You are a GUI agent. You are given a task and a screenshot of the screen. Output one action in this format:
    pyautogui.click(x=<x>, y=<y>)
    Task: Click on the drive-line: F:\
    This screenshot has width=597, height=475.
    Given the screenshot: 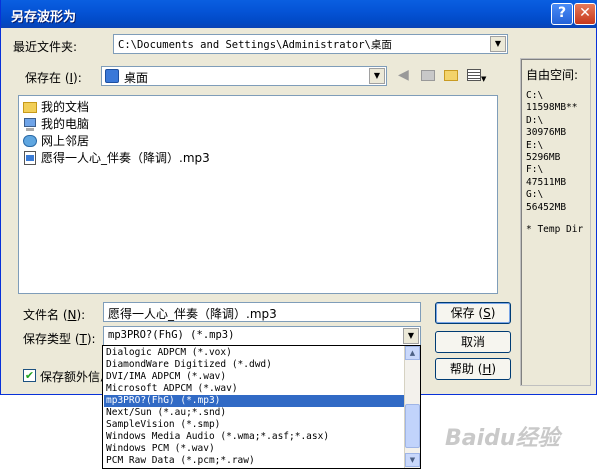 What is the action you would take?
    pyautogui.click(x=535, y=170)
    